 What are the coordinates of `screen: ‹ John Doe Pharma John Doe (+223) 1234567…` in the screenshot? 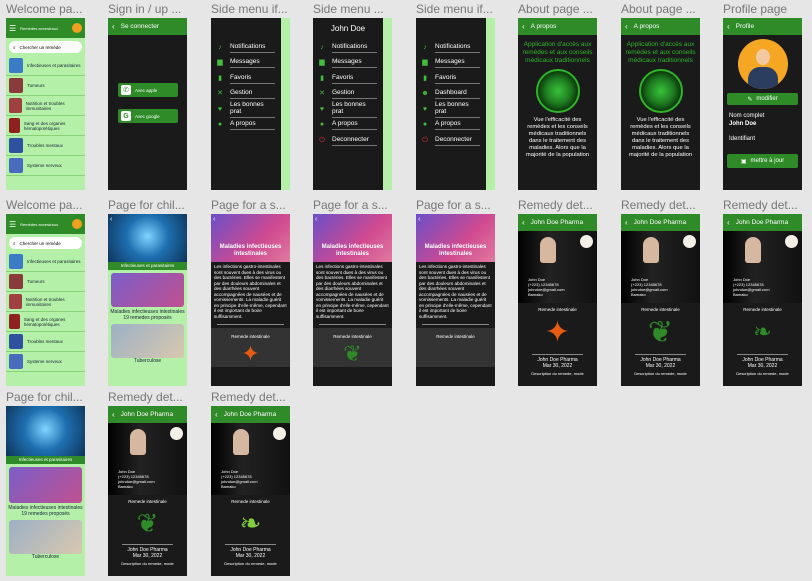 It's located at (250, 491).